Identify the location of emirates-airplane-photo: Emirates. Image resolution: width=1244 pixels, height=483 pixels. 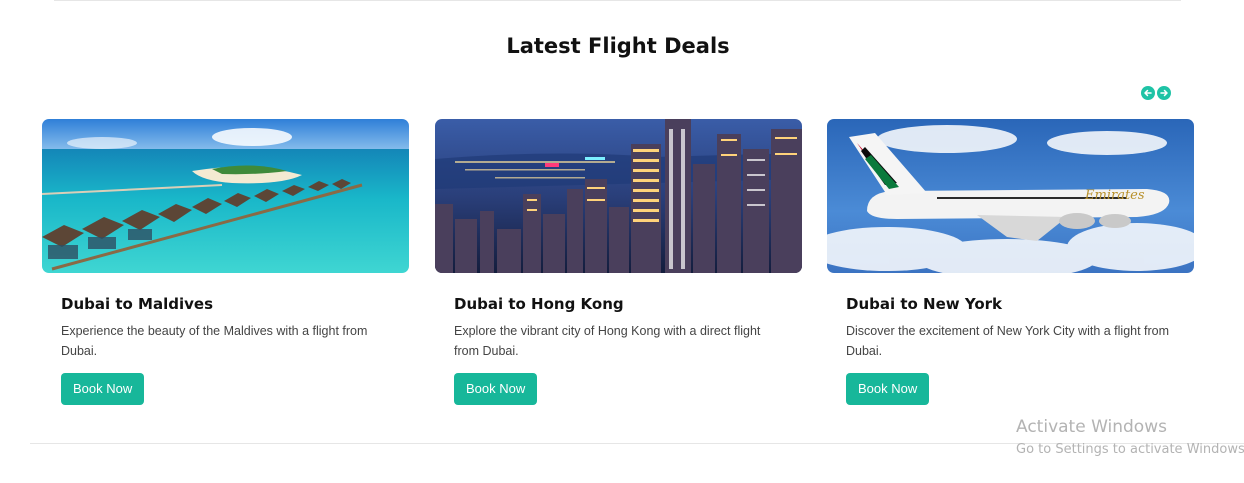
(1010, 196).